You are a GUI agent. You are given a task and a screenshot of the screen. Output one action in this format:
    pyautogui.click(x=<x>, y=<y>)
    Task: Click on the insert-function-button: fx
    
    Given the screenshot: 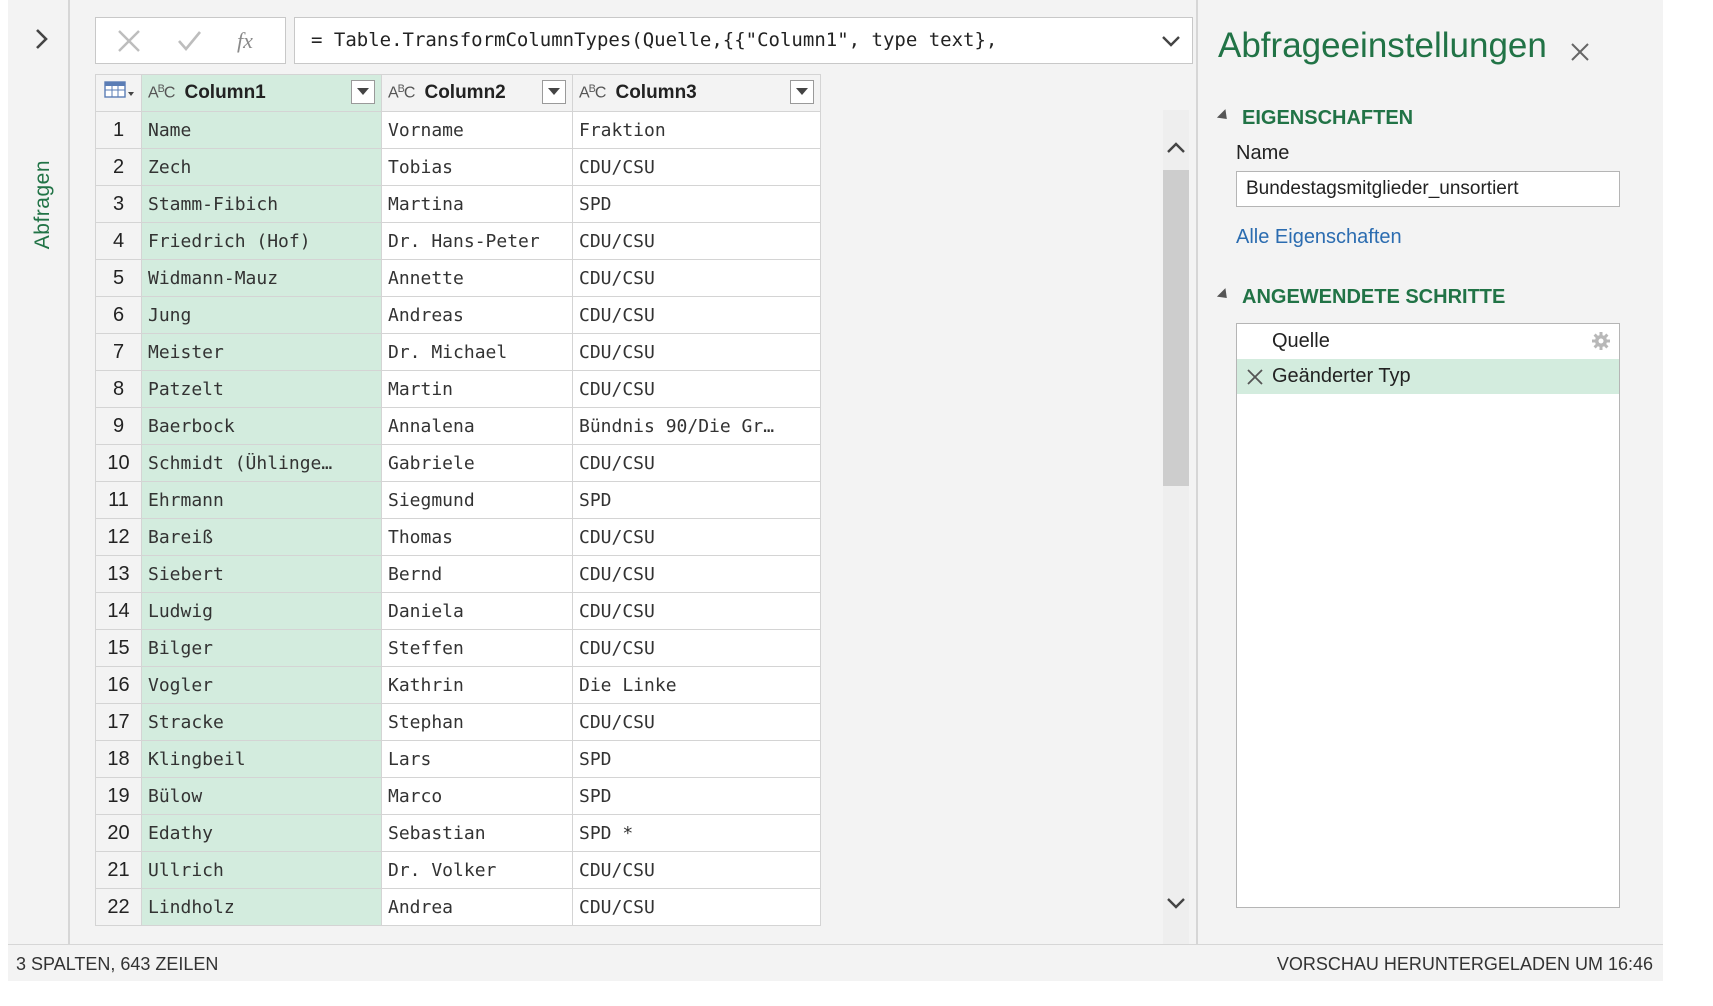 What is the action you would take?
    pyautogui.click(x=249, y=40)
    